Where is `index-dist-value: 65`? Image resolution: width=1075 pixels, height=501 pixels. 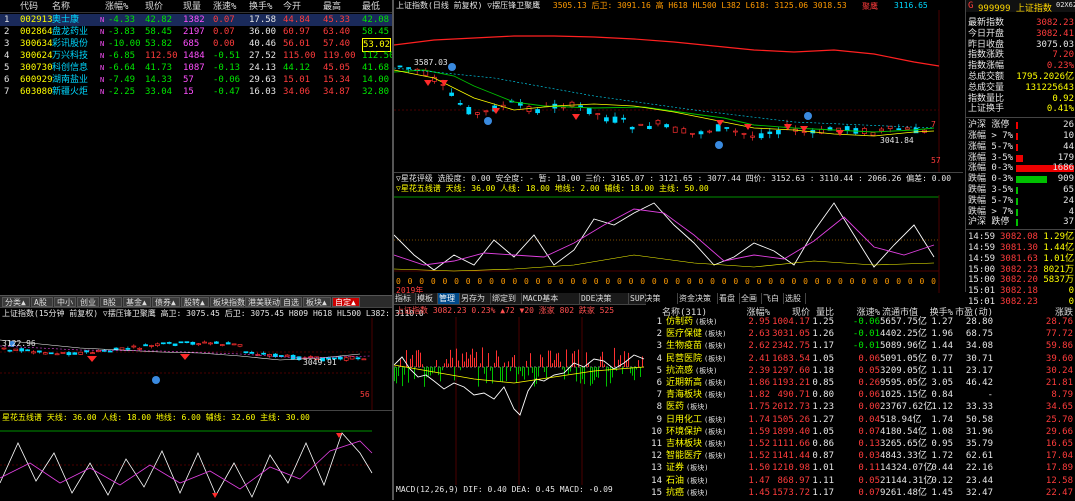 index-dist-value: 65 is located at coordinates (1068, 190).